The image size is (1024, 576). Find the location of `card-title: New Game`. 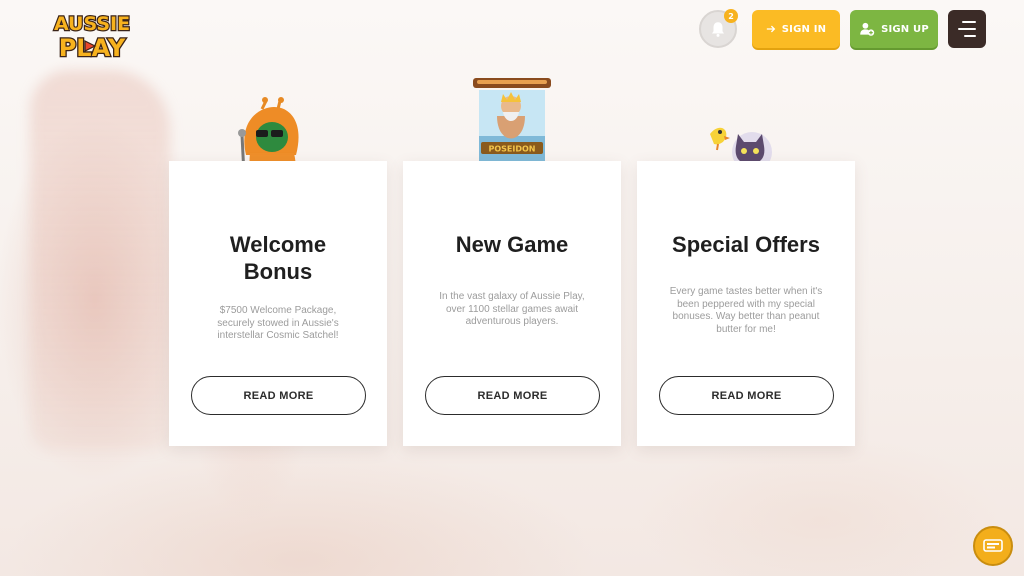

card-title: New Game is located at coordinates (512, 244).